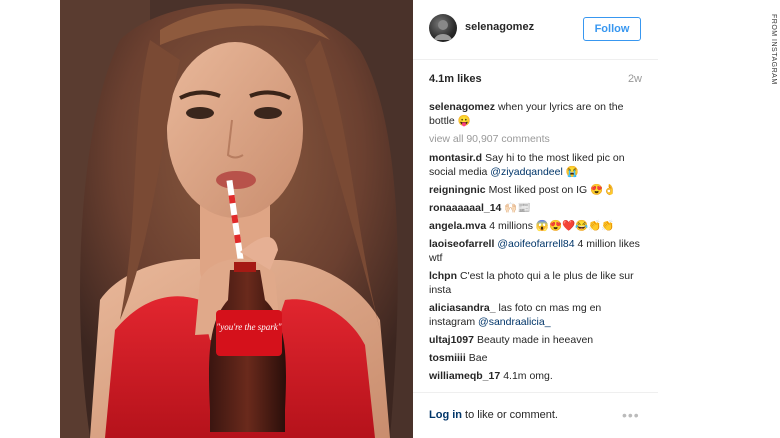 The height and width of the screenshot is (438, 780). I want to click on comment-text: Beauty made in heeaven, so click(535, 340).